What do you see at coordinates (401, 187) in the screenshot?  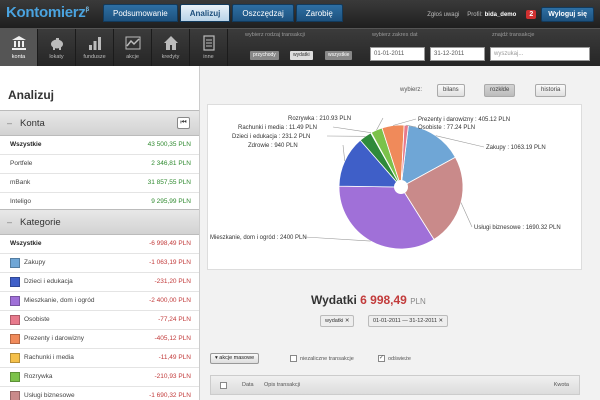 I see `pie-center` at bounding box center [401, 187].